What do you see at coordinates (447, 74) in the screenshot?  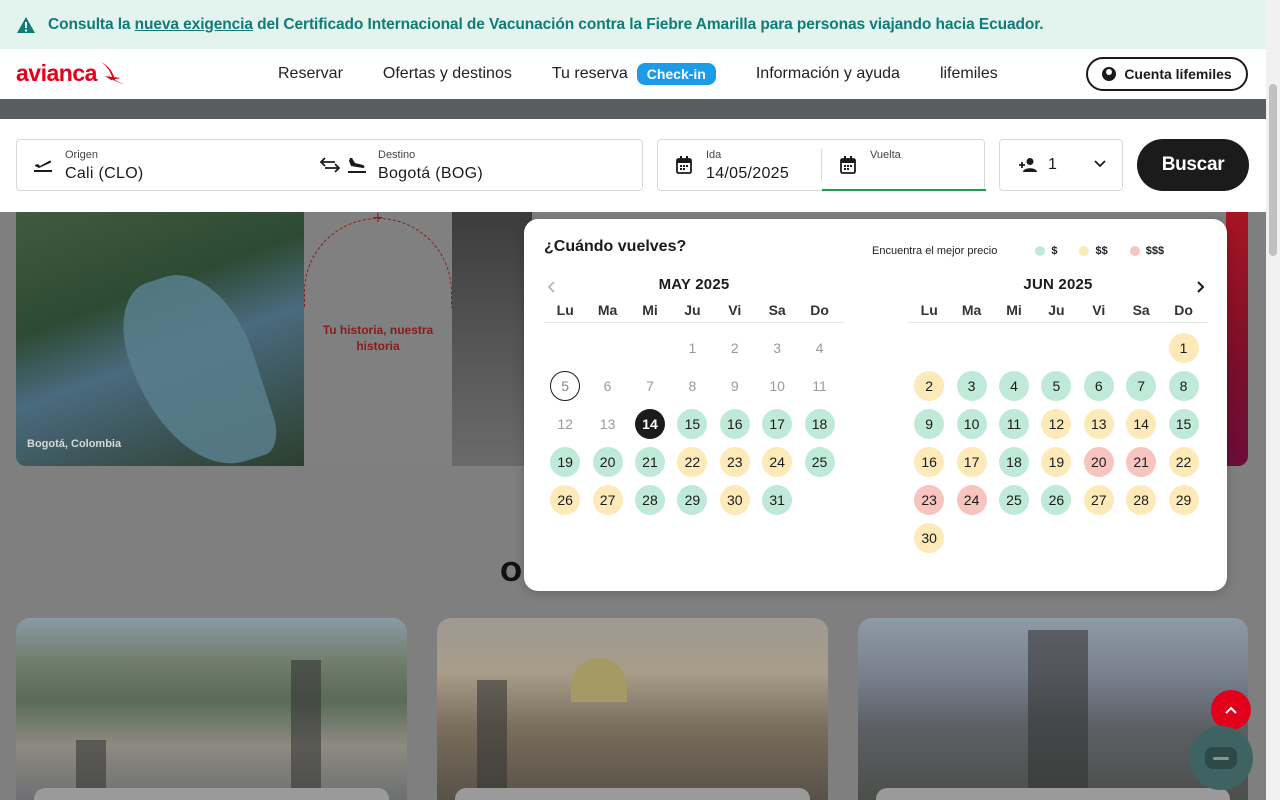 I see `nav-ofertas: Ofertas y destinos` at bounding box center [447, 74].